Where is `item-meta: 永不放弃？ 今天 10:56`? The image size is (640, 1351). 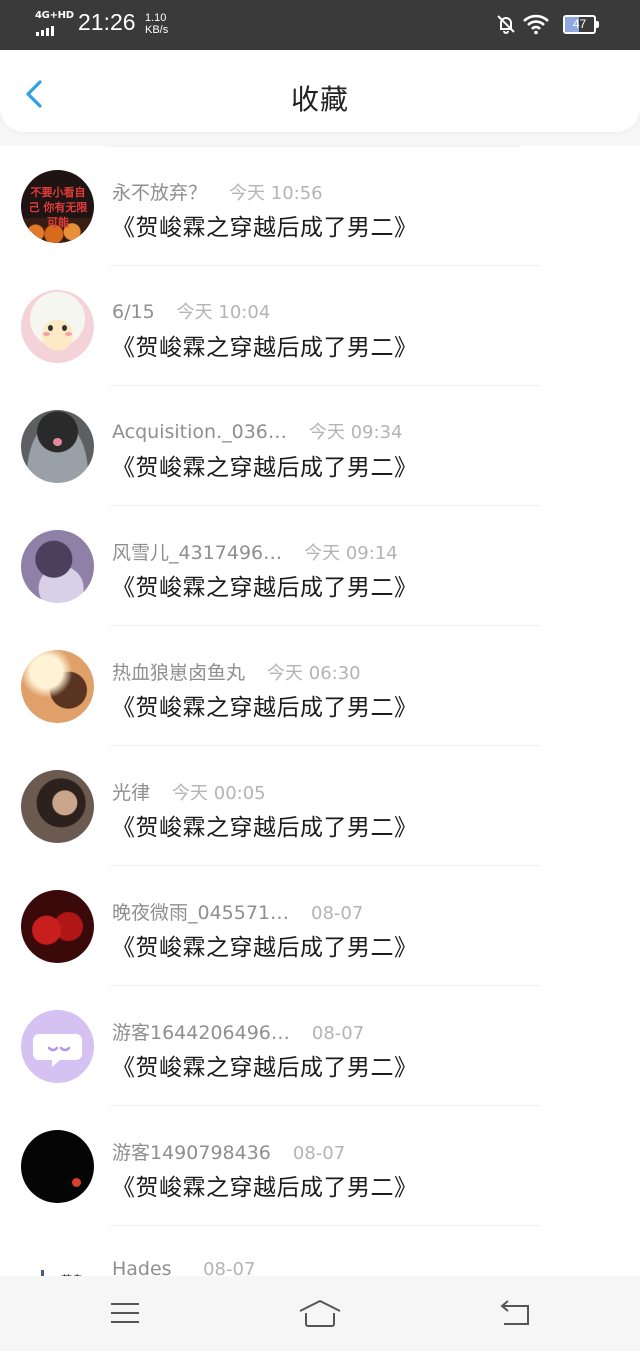 item-meta: 永不放弃？ 今天 10:56 is located at coordinates (217, 191).